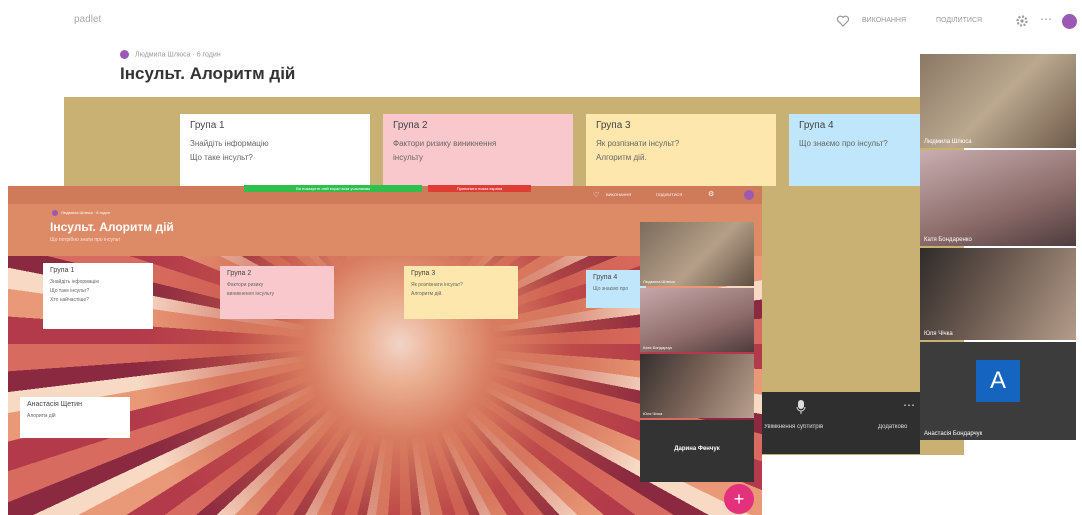 Image resolution: width=1082 pixels, height=515 pixels. What do you see at coordinates (841, 423) in the screenshot?
I see `meet-controls-bar: Увімкнення субтитрів ⋯ Додатково` at bounding box center [841, 423].